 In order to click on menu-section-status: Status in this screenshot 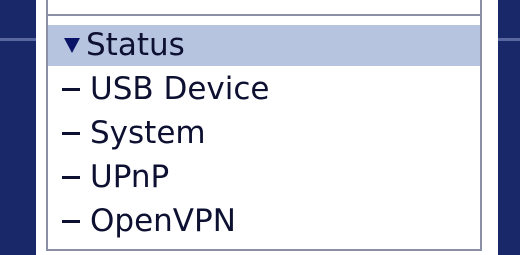, I will do `click(264, 45)`.